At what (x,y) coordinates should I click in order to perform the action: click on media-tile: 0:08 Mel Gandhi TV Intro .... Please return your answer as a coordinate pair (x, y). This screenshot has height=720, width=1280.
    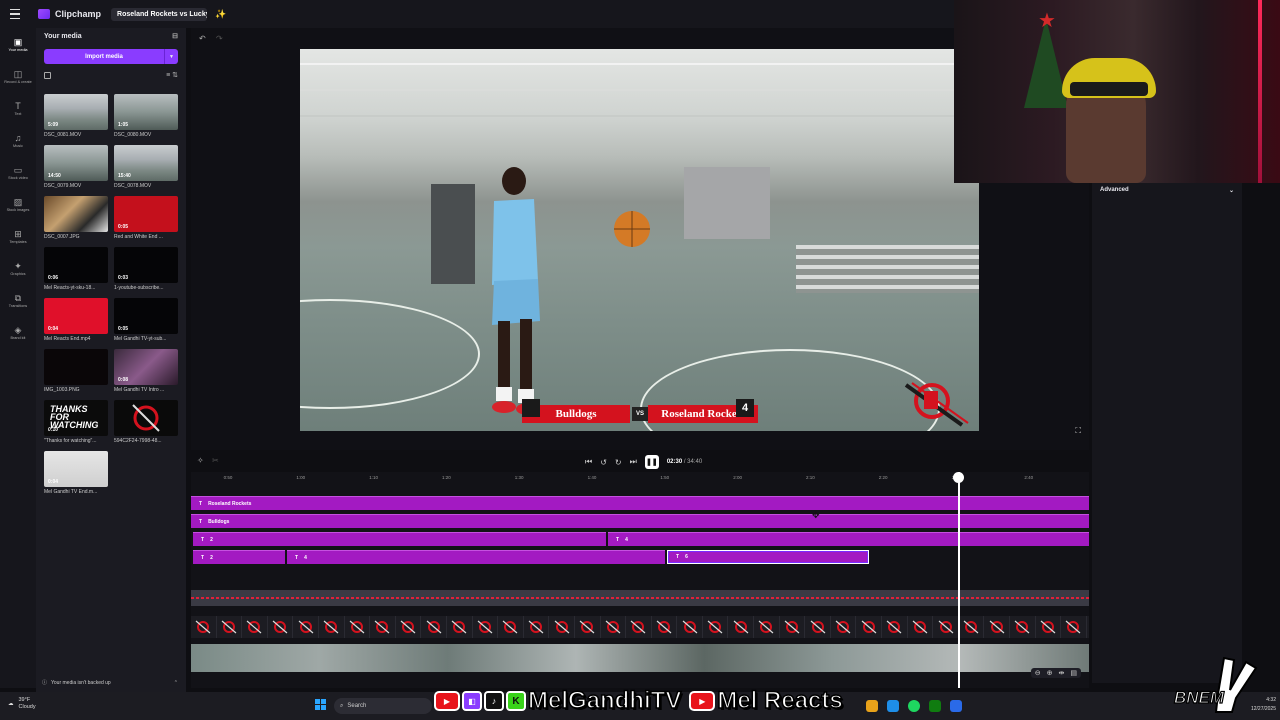
    Looking at the image, I should click on (146, 373).